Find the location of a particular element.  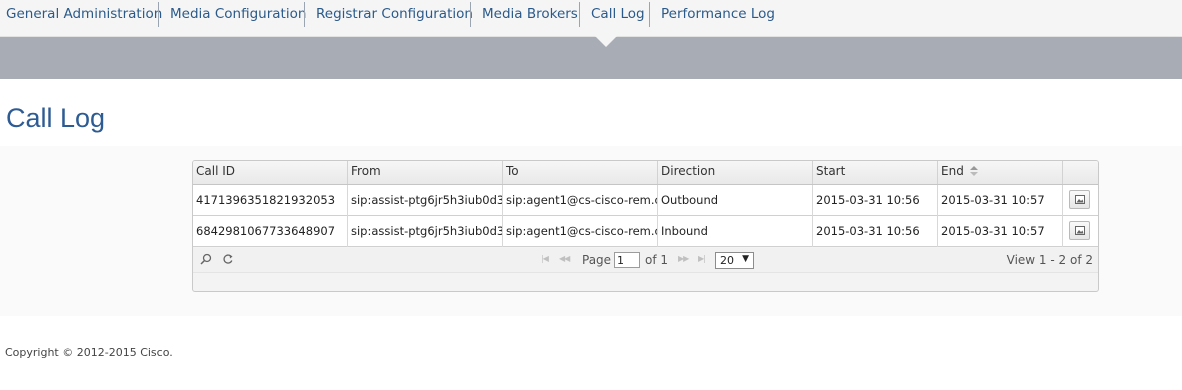

column-header-from: From is located at coordinates (425, 172).